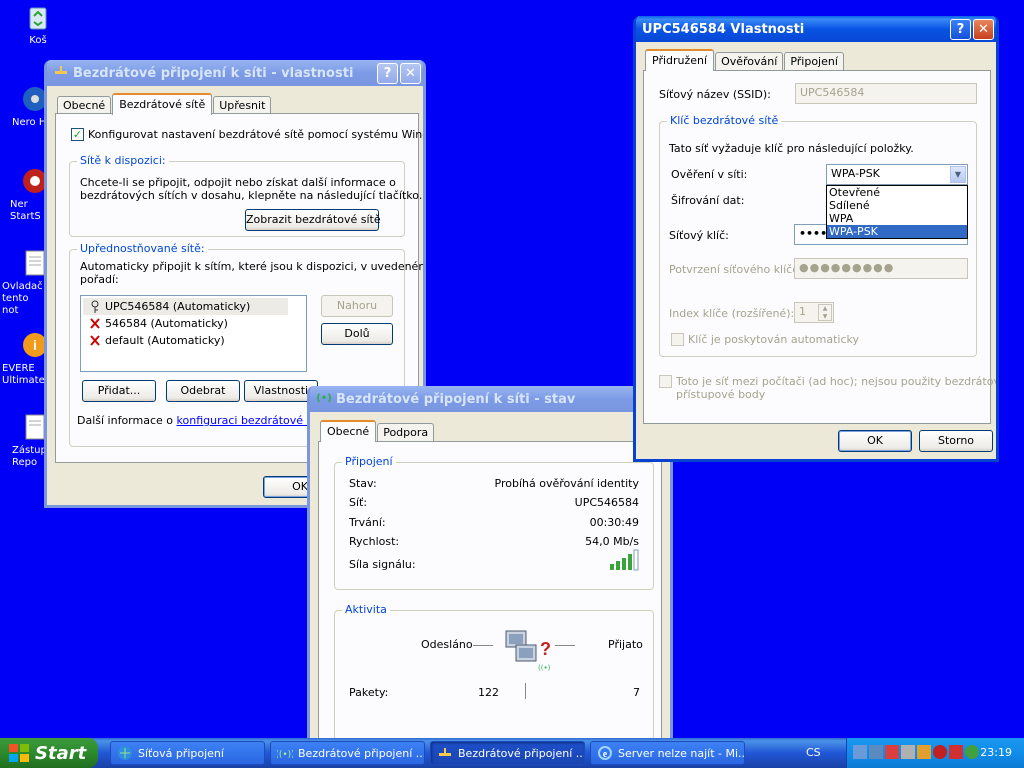 This screenshot has width=1024, height=768. Describe the element at coordinates (680, 60) in the screenshot. I see `tab-association: Přidružení` at that location.